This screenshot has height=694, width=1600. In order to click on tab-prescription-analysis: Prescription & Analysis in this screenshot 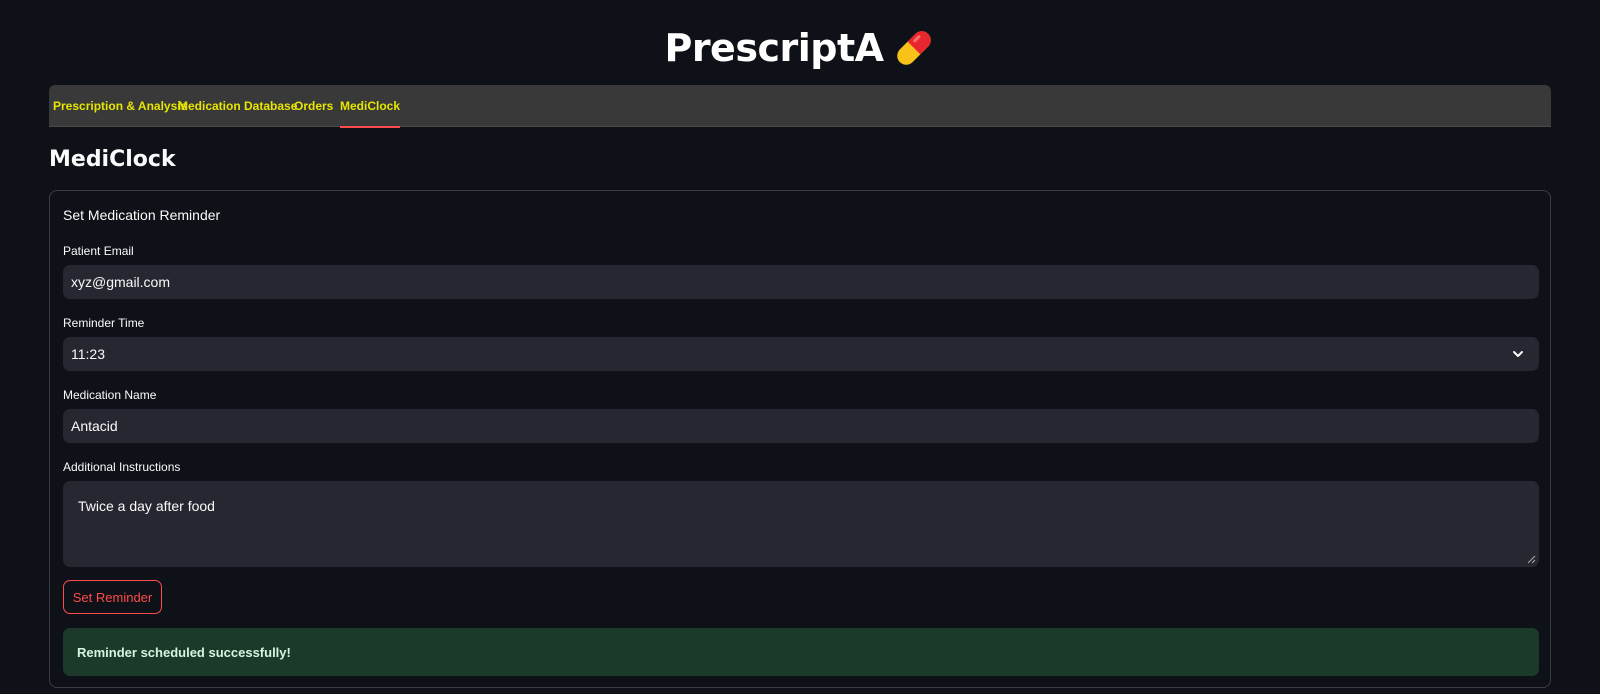, I will do `click(120, 106)`.